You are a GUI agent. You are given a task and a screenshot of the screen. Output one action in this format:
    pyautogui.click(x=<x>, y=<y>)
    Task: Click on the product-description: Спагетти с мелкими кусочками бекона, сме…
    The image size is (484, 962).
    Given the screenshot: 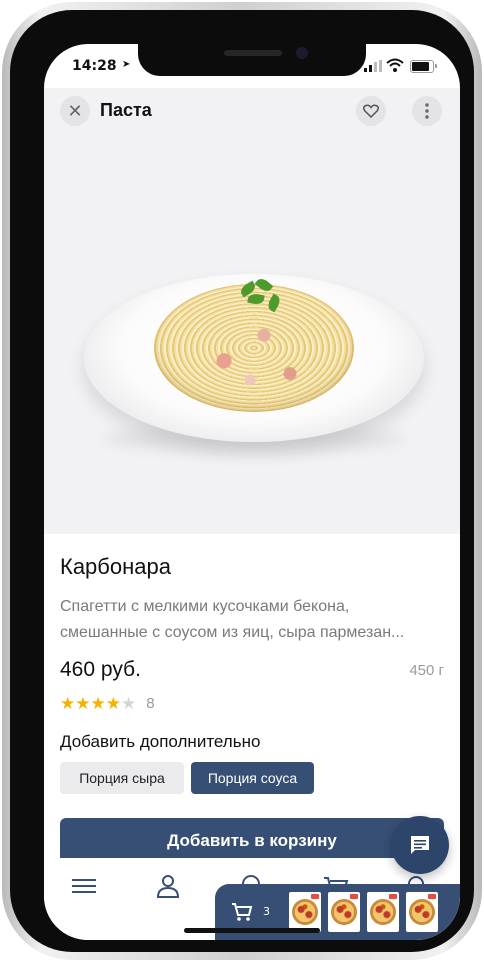 What is the action you would take?
    pyautogui.click(x=252, y=620)
    